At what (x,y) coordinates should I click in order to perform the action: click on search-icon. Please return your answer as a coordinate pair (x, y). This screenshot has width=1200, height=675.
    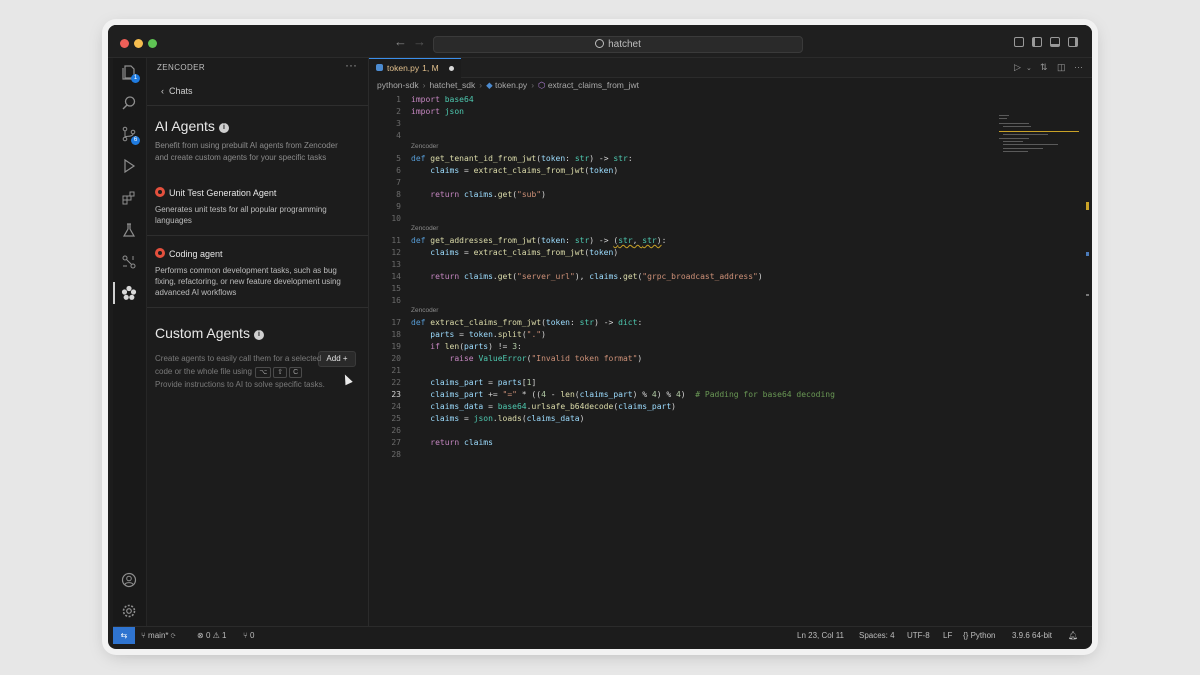
    Looking at the image, I should click on (129, 103).